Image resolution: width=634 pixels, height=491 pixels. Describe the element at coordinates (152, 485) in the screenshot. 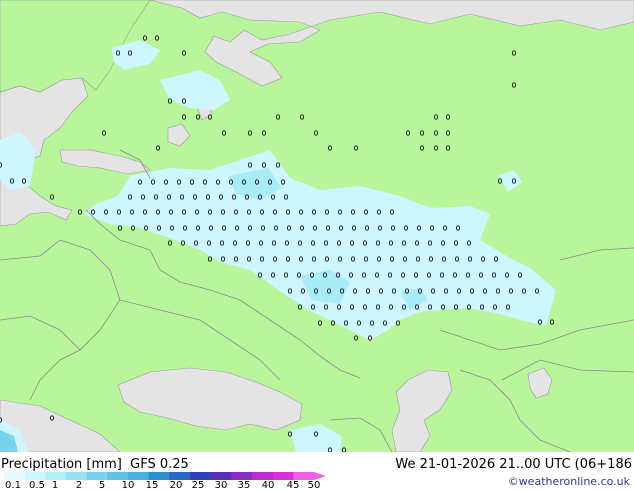

I see `scale-label: 15` at that location.